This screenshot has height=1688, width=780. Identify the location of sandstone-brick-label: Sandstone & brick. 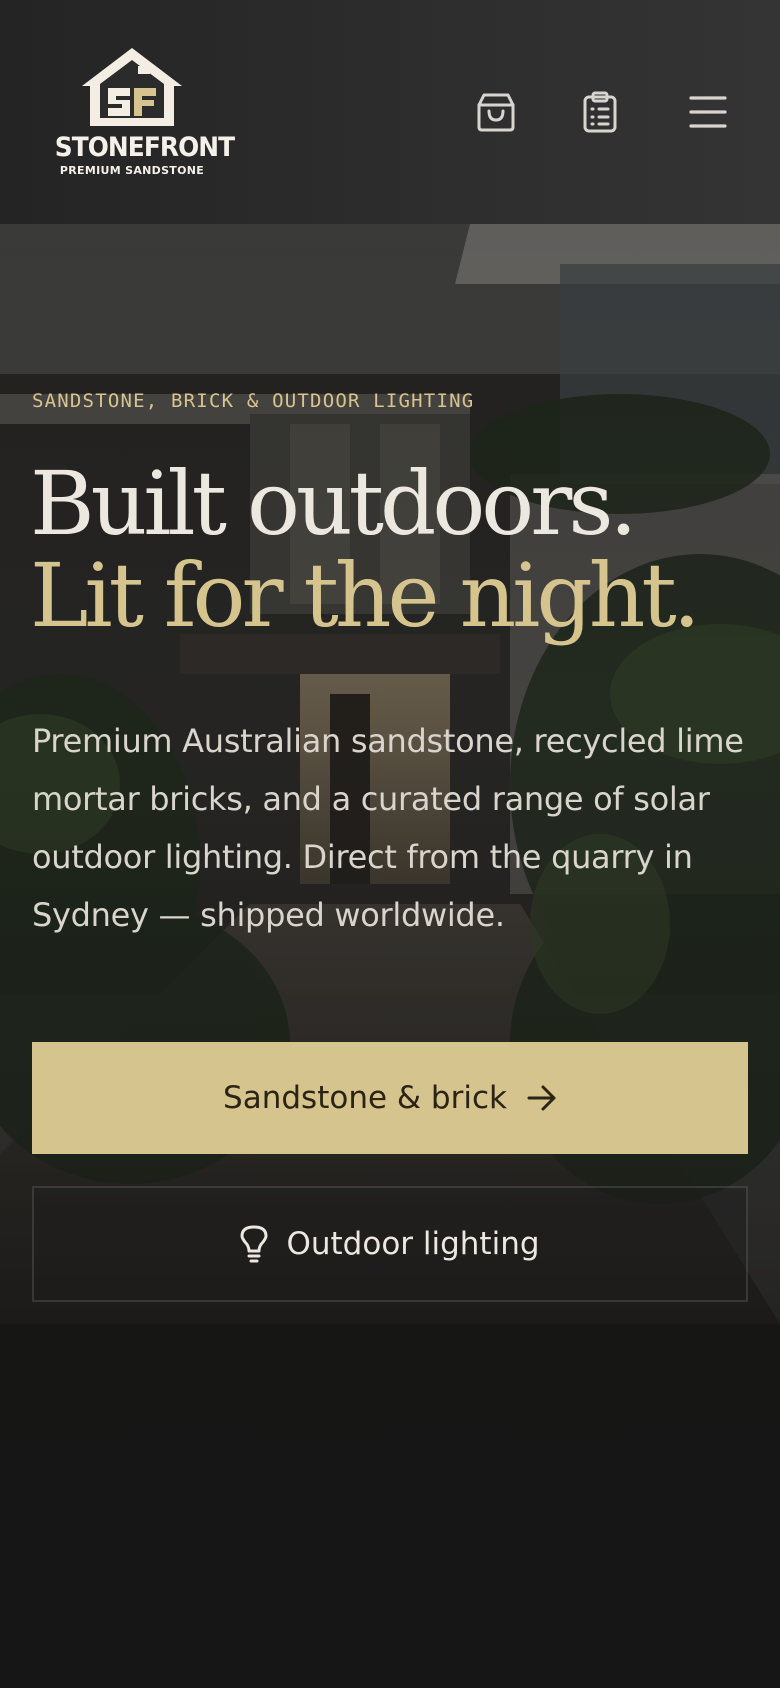
(365, 1098).